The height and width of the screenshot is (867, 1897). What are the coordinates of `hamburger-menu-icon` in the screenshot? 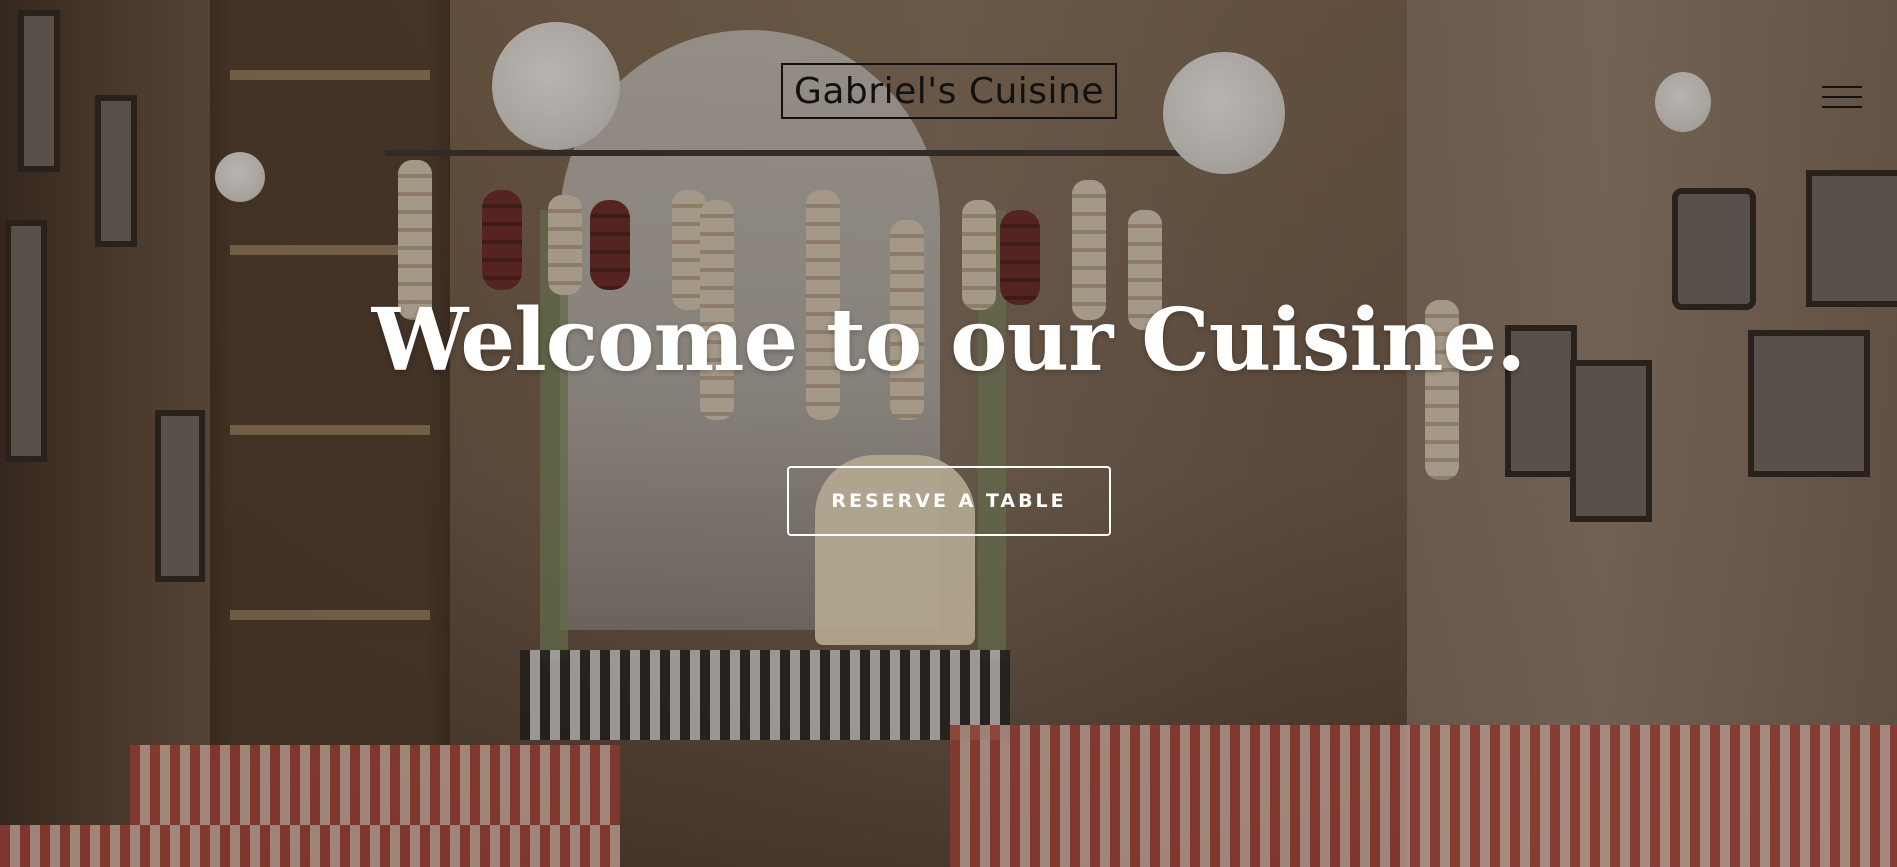 It's located at (1842, 97).